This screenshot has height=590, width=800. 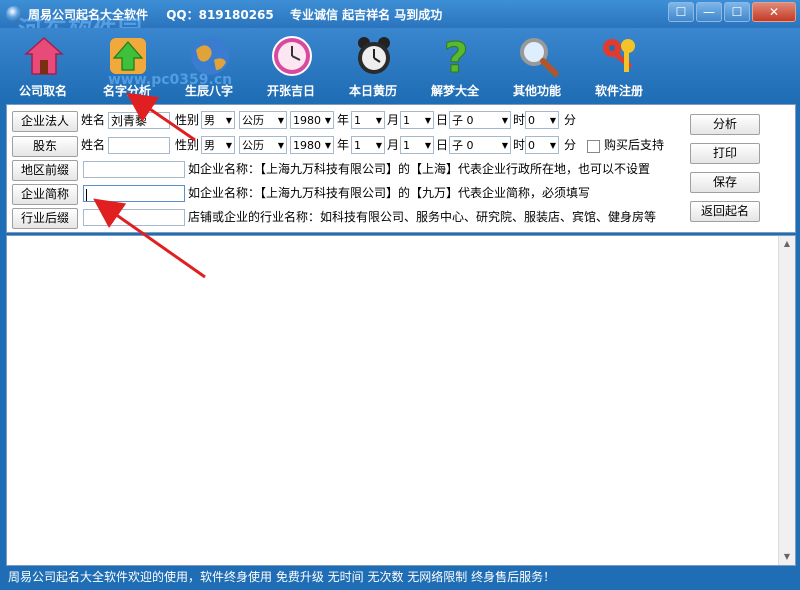 I want to click on green-arrow-up-icon, so click(x=128, y=56).